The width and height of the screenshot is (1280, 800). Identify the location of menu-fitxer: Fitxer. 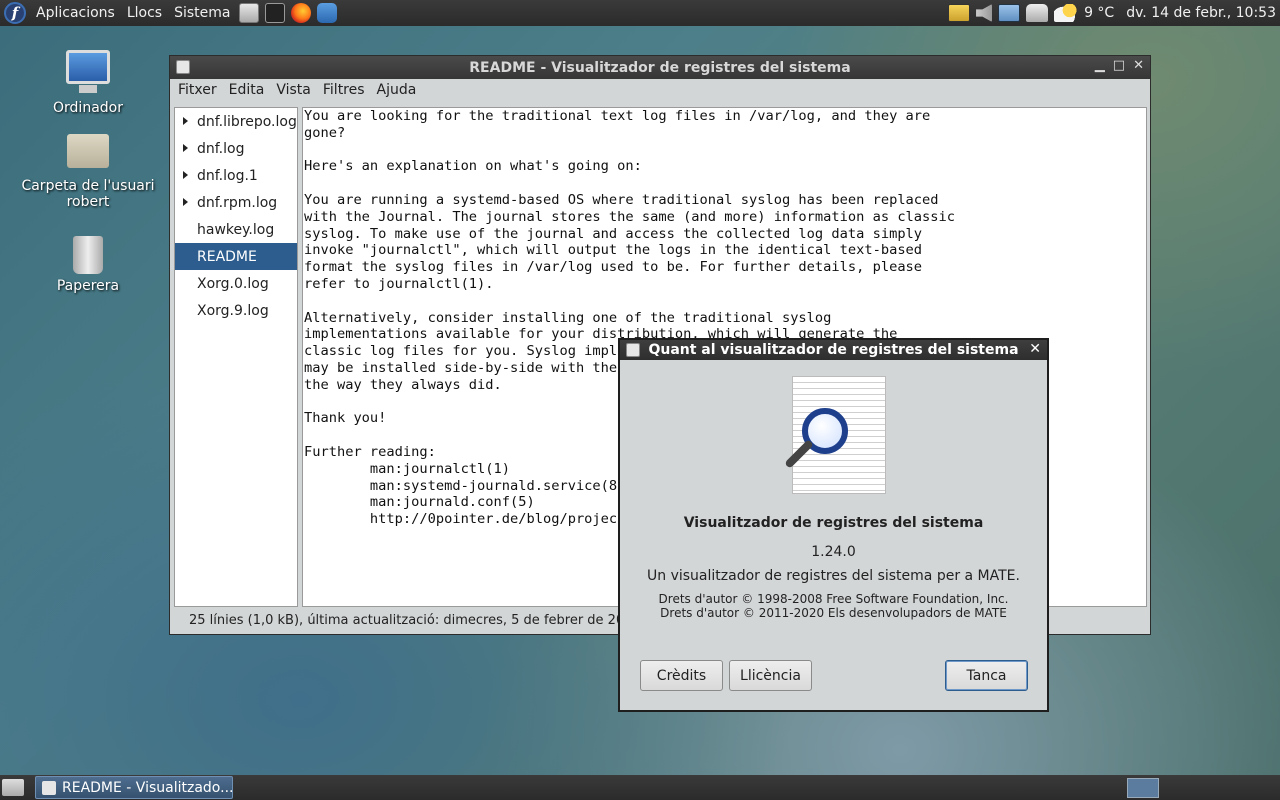
(197, 90).